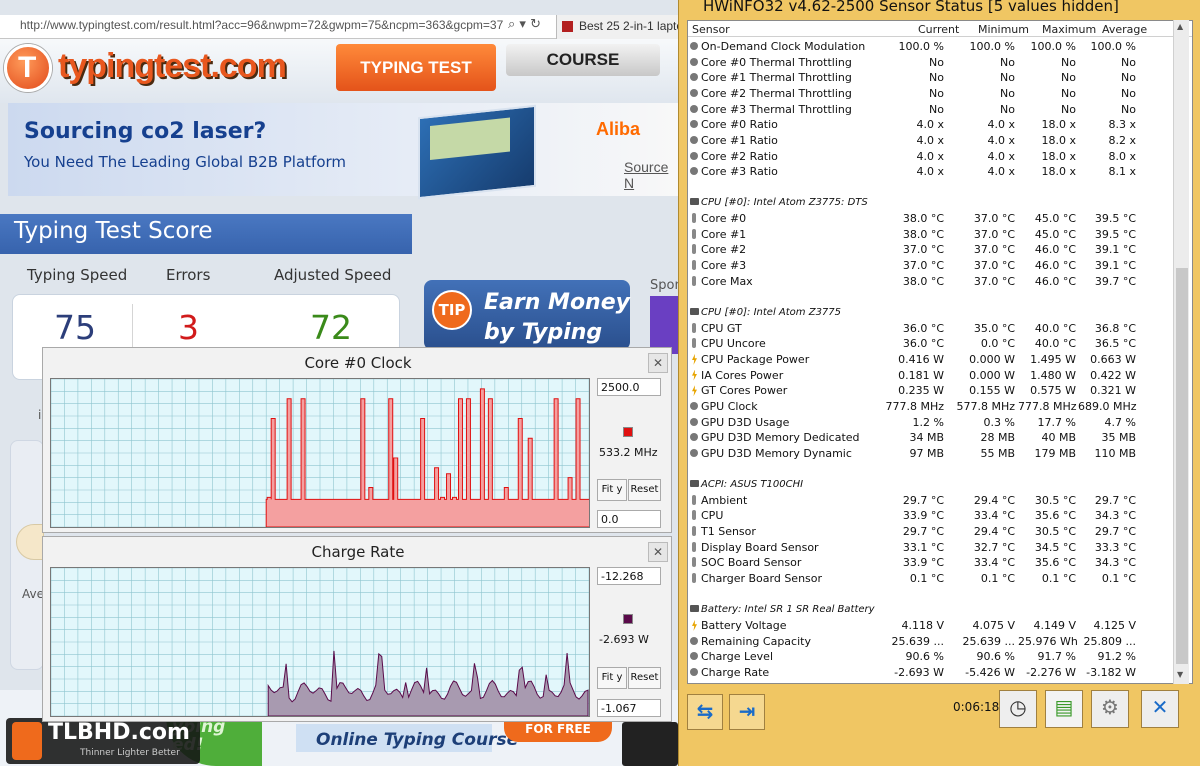 This screenshot has height=766, width=1200. Describe the element at coordinates (1069, 29) in the screenshot. I see `col-maximum: Maximum` at that location.